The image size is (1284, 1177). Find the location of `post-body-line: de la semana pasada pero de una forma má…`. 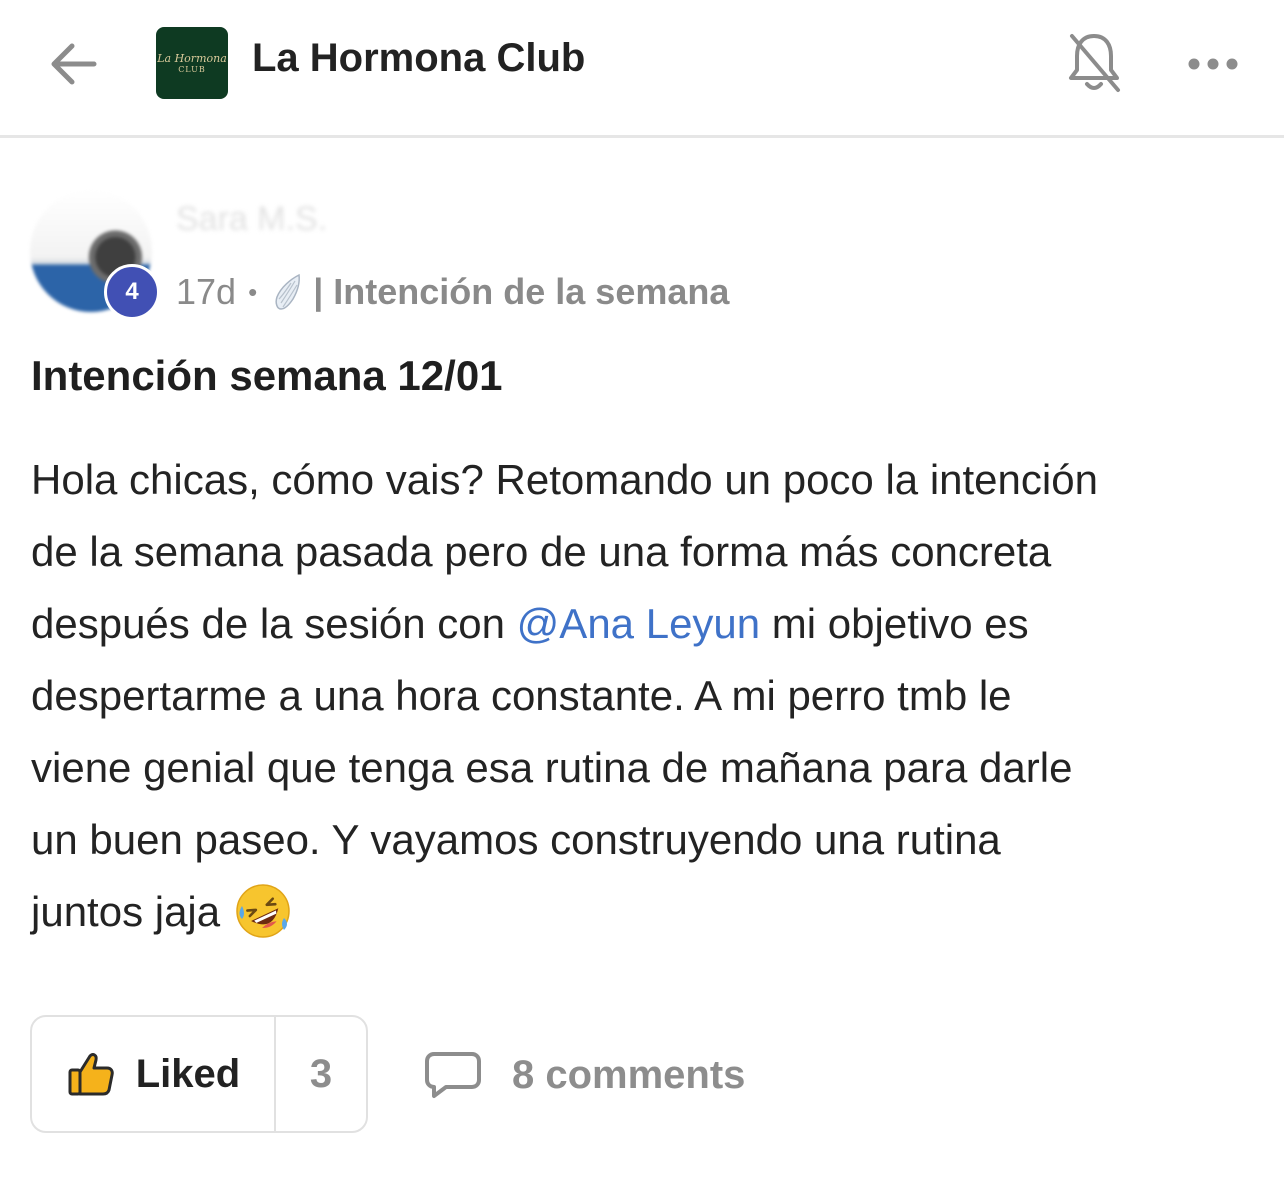

post-body-line: de la semana pasada pero de una forma má… is located at coordinates (541, 551).